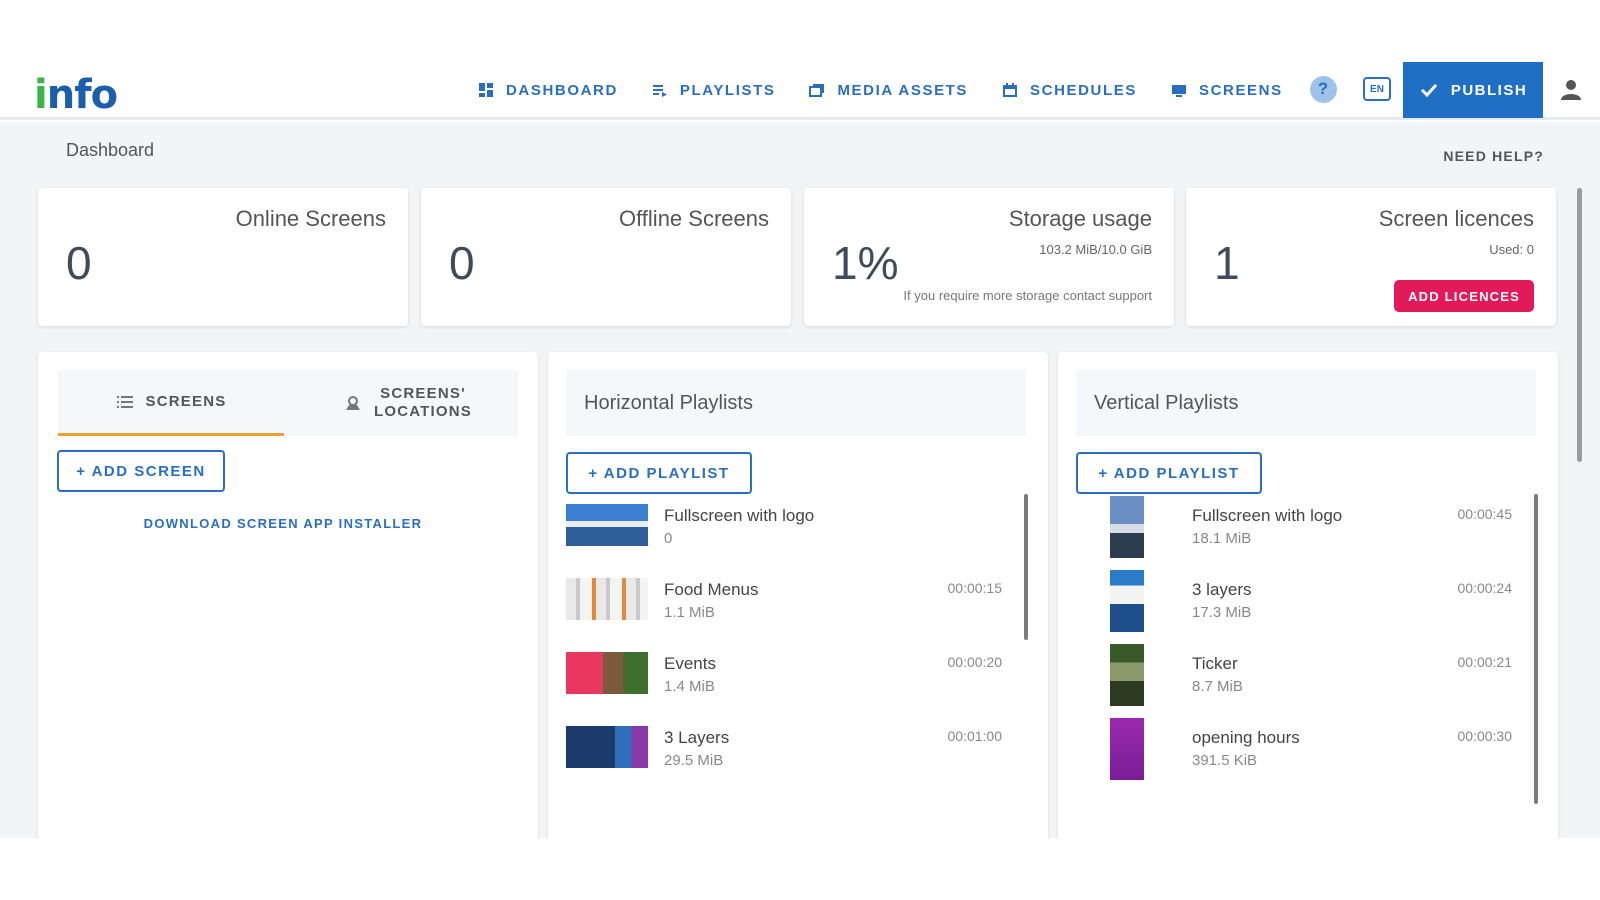 Image resolution: width=1600 pixels, height=900 pixels. What do you see at coordinates (903, 90) in the screenshot?
I see `nav-media-assets-label: MEDIA ASSETS` at bounding box center [903, 90].